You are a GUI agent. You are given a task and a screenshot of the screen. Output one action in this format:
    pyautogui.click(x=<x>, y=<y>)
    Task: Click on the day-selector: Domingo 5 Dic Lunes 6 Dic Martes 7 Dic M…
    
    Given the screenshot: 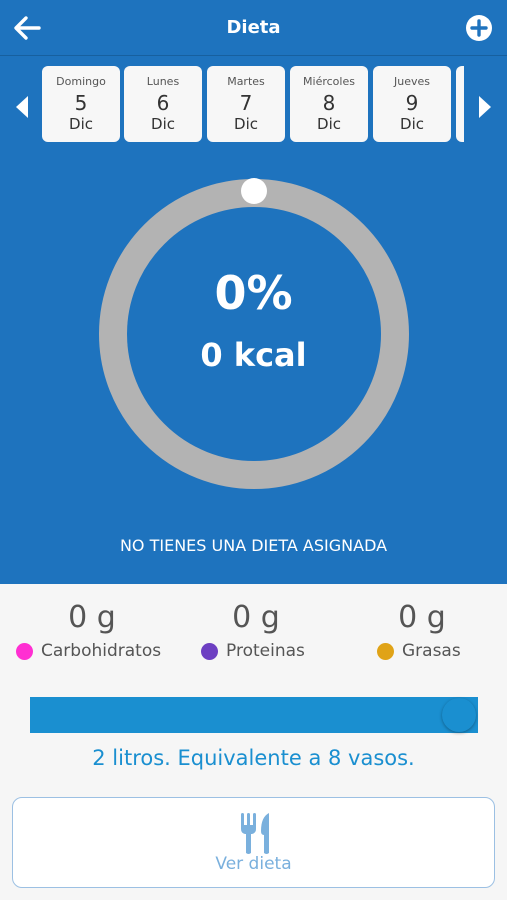 What is the action you would take?
    pyautogui.click(x=252, y=105)
    